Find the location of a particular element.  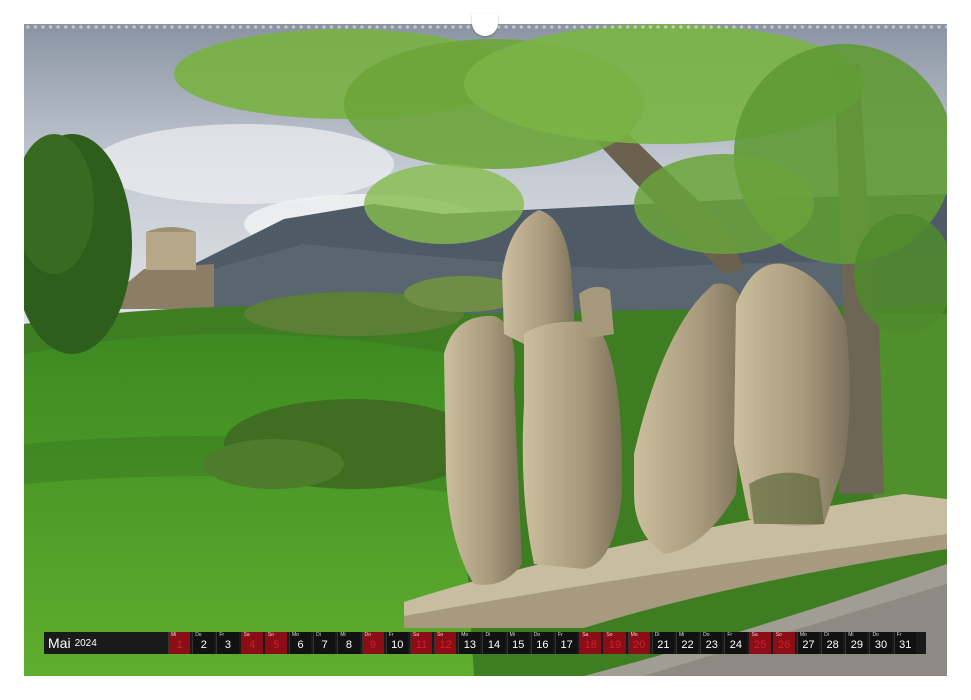

day-number: 17 is located at coordinates (566, 645).